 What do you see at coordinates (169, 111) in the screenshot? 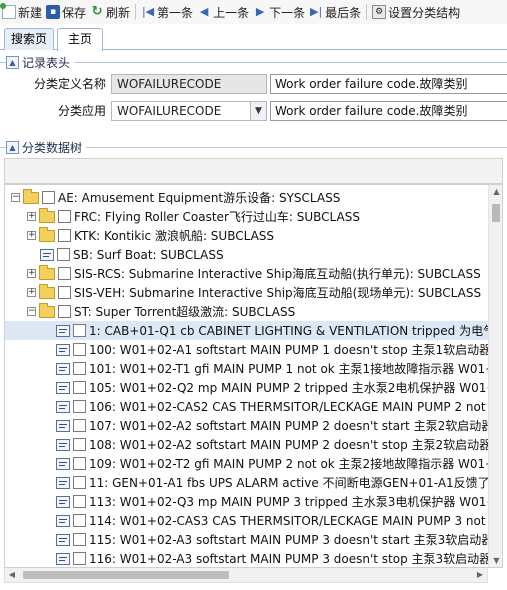
I see `usage-select-value: WOFAILURECODE` at bounding box center [169, 111].